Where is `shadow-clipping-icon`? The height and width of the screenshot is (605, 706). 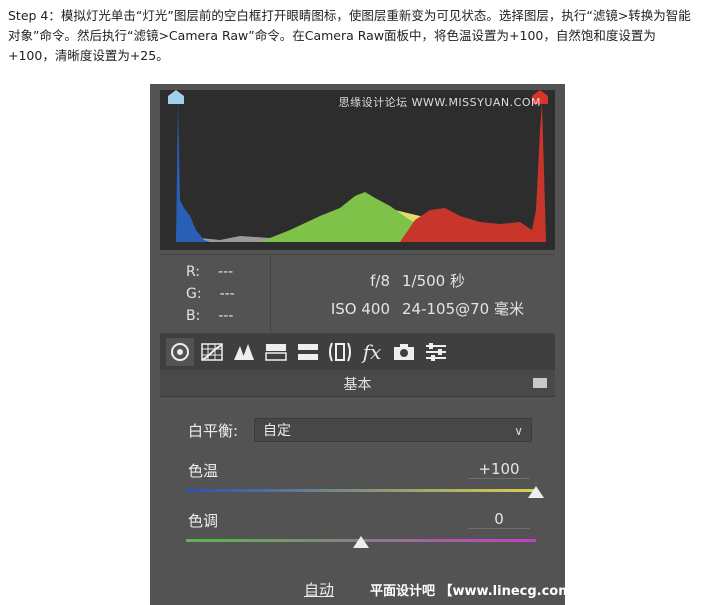
shadow-clipping-icon is located at coordinates (176, 97).